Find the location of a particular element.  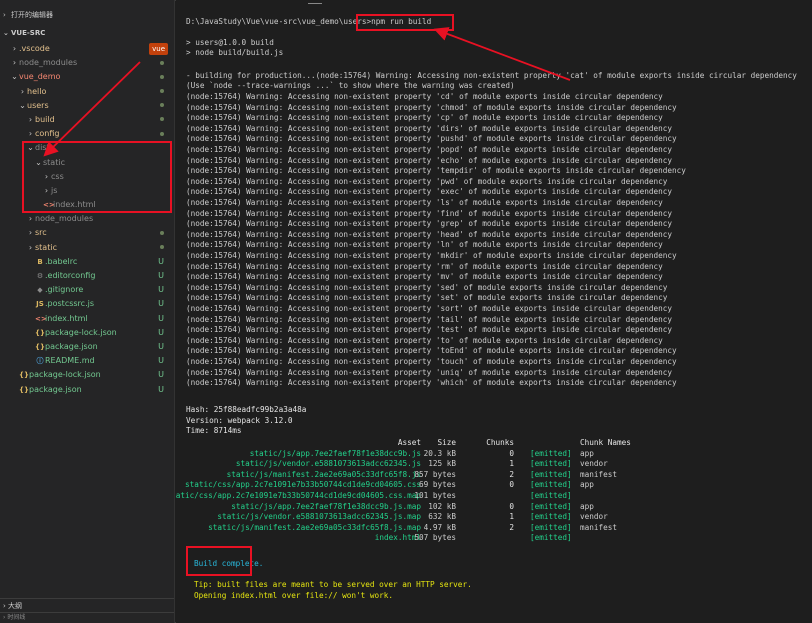

header-asset: Asset is located at coordinates (409, 442).